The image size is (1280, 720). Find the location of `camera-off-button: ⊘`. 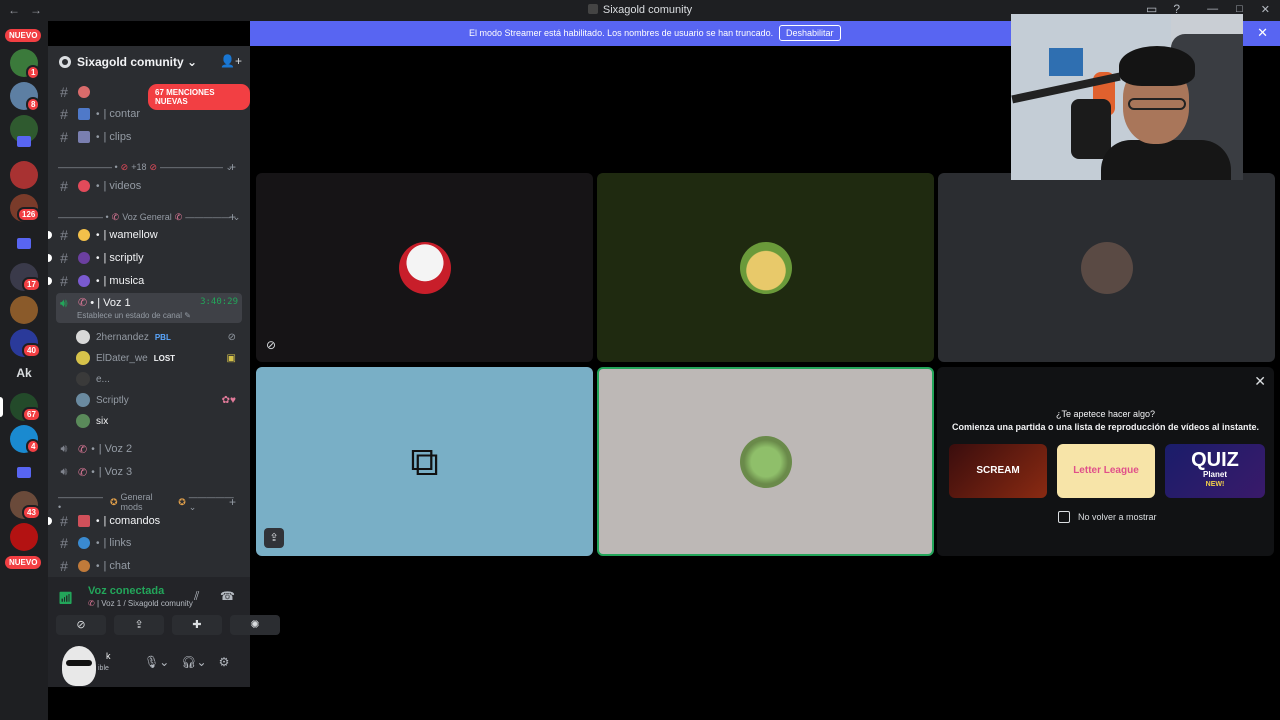

camera-off-button: ⊘ is located at coordinates (81, 625).